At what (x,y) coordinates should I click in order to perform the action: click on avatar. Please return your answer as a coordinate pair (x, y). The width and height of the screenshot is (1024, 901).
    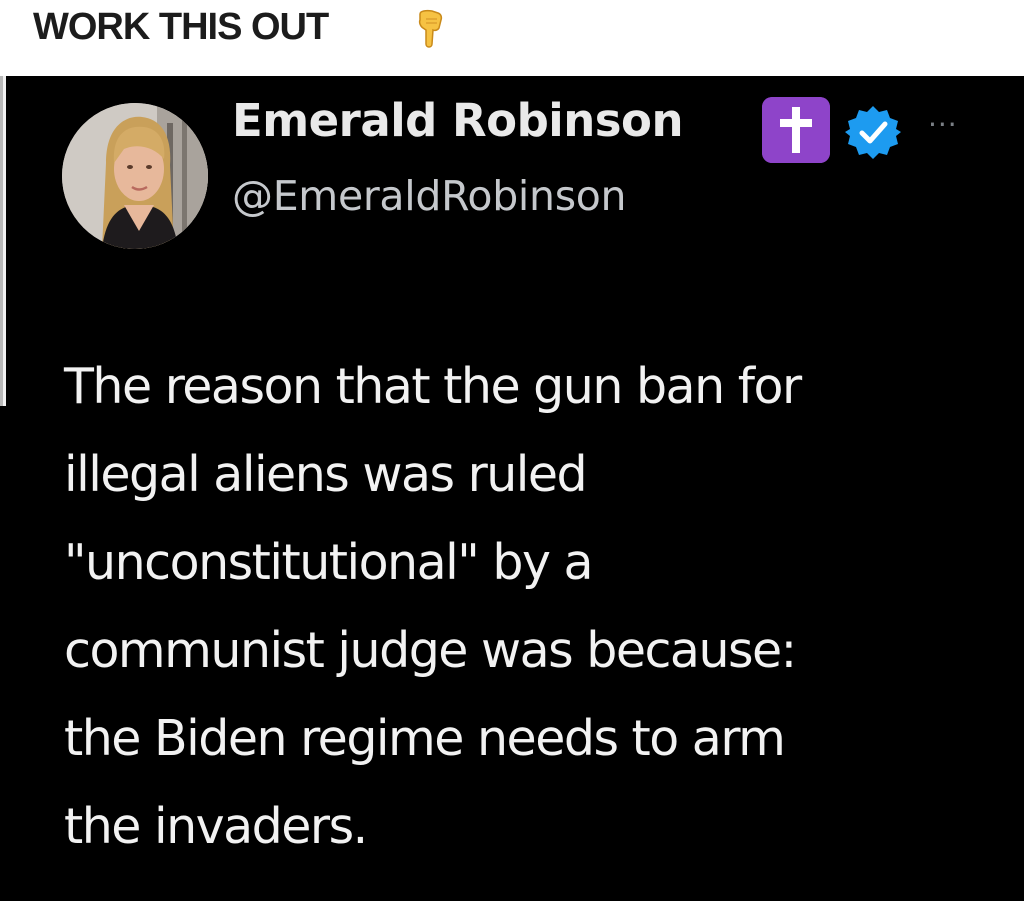
    Looking at the image, I should click on (135, 176).